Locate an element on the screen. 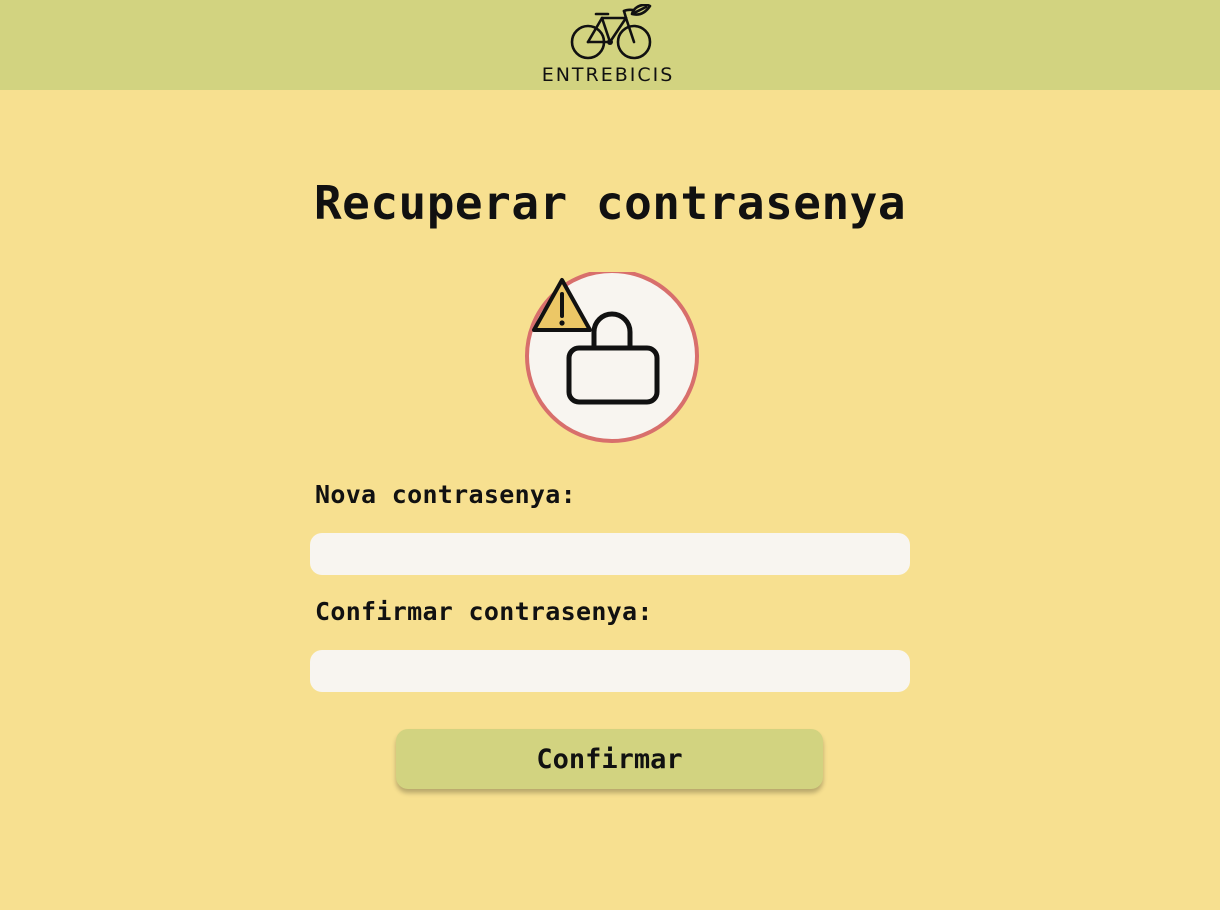 Image resolution: width=1220 pixels, height=910 pixels. lock-illustration is located at coordinates (614, 356).